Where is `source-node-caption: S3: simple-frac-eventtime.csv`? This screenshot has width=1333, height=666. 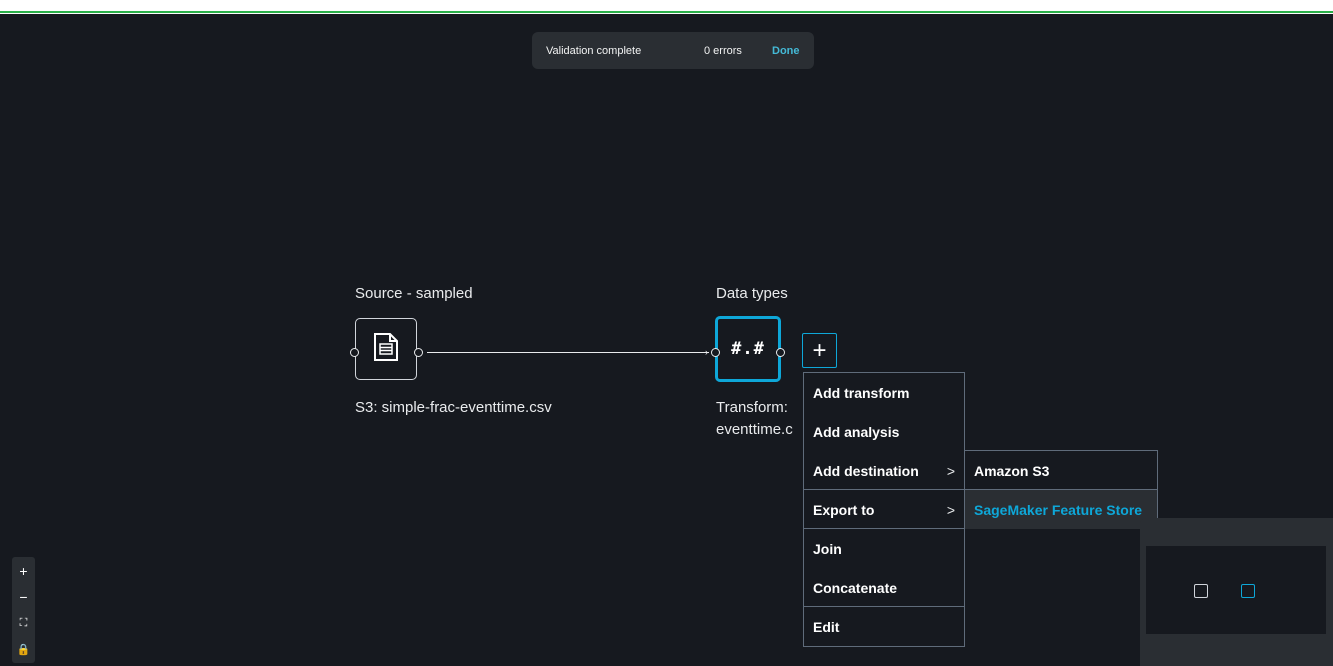
source-node-caption: S3: simple-frac-eventtime.csv is located at coordinates (453, 407).